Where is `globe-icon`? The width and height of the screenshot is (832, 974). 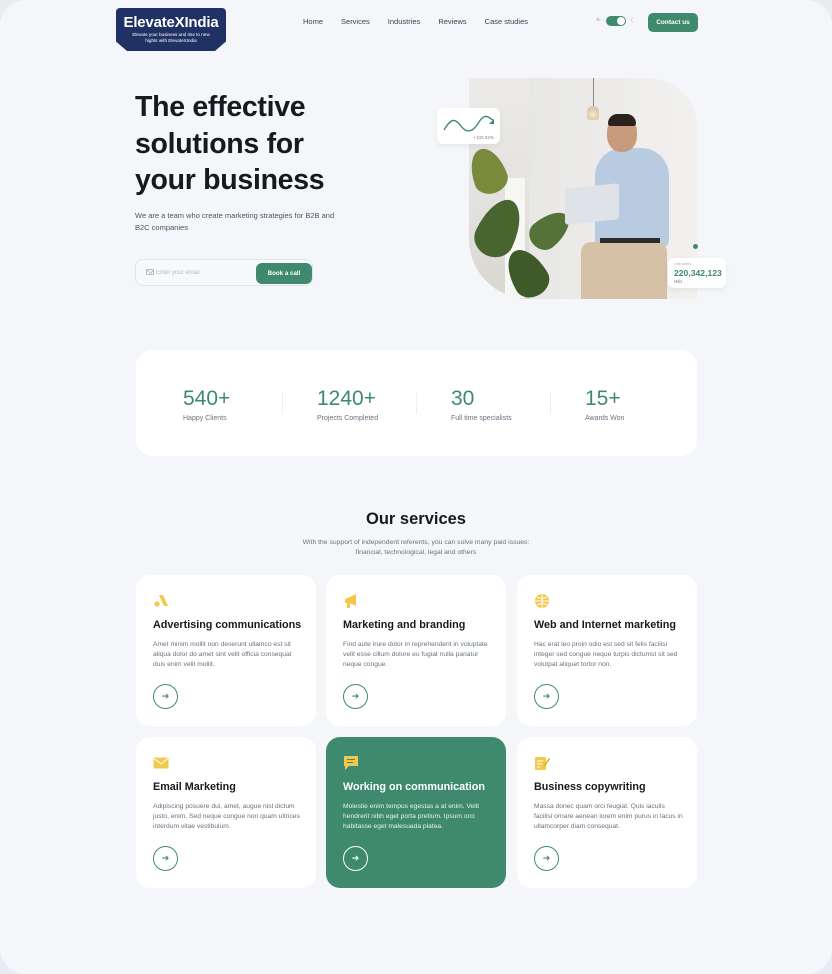 globe-icon is located at coordinates (542, 601).